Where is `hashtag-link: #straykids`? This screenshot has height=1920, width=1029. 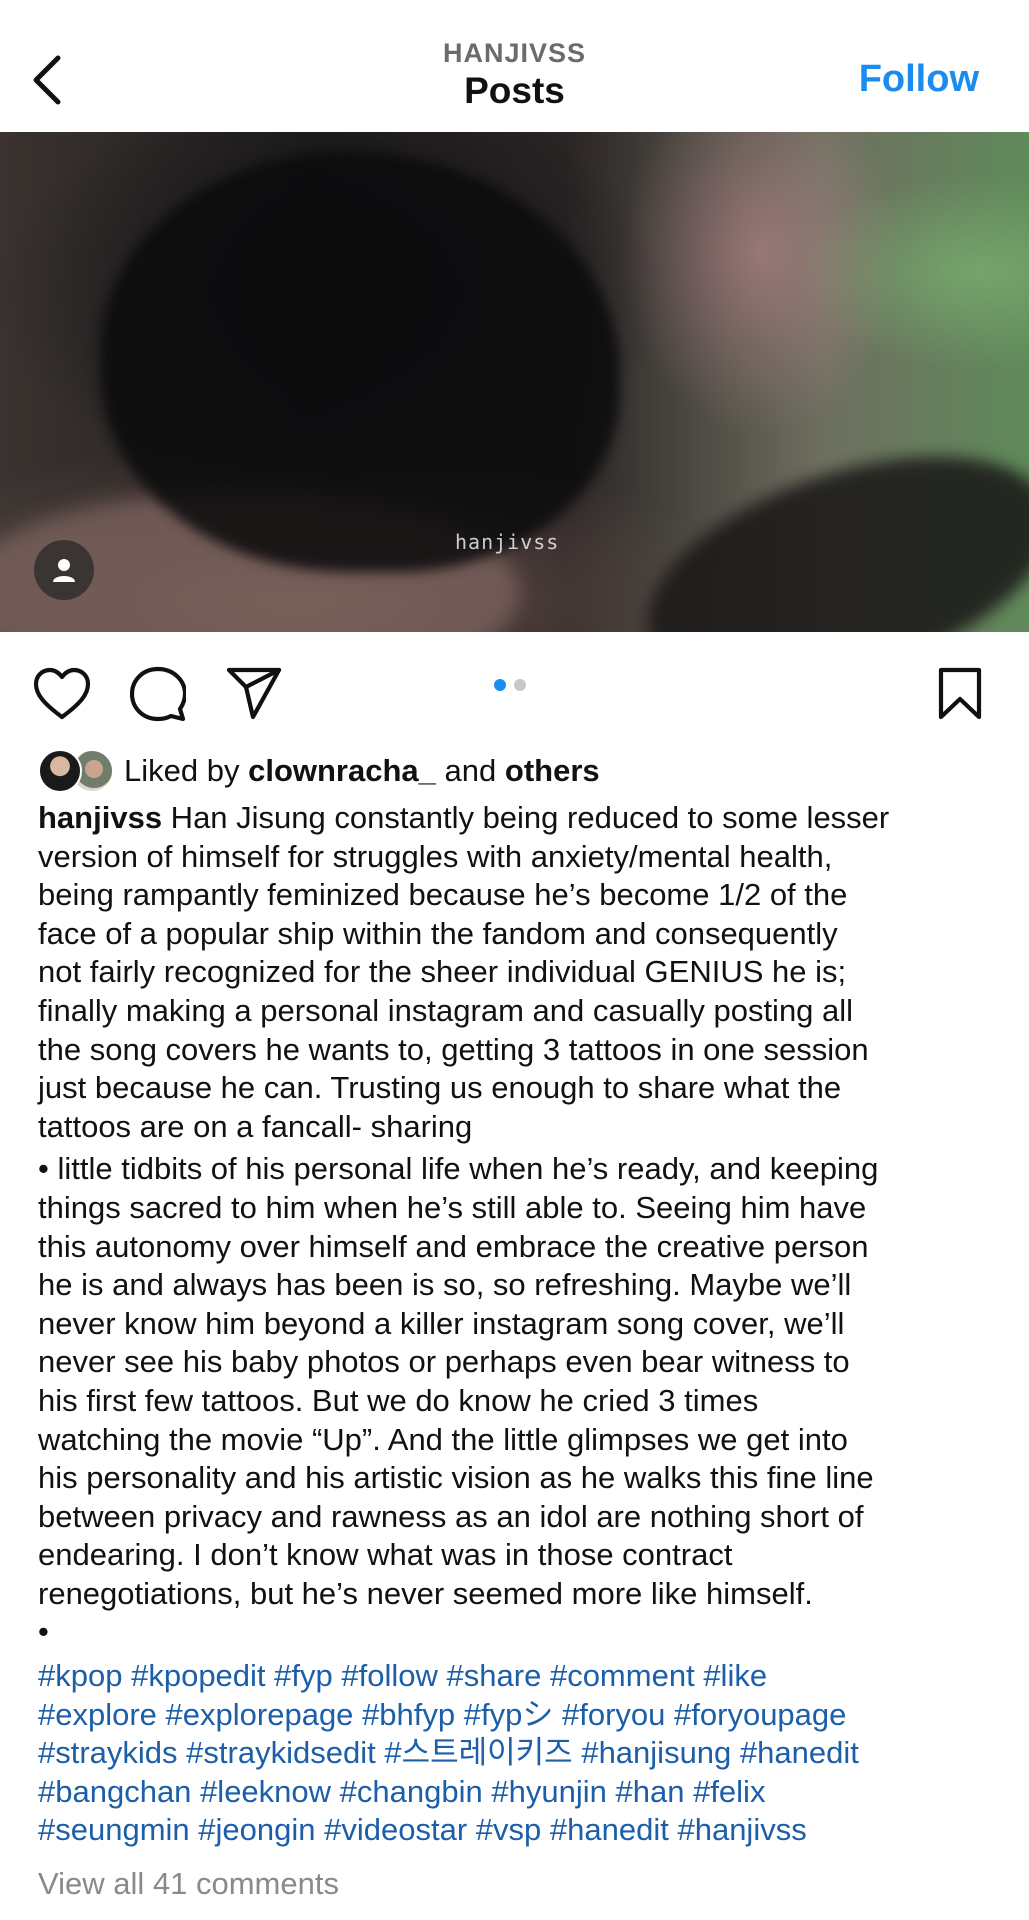 hashtag-link: #straykids is located at coordinates (108, 1752).